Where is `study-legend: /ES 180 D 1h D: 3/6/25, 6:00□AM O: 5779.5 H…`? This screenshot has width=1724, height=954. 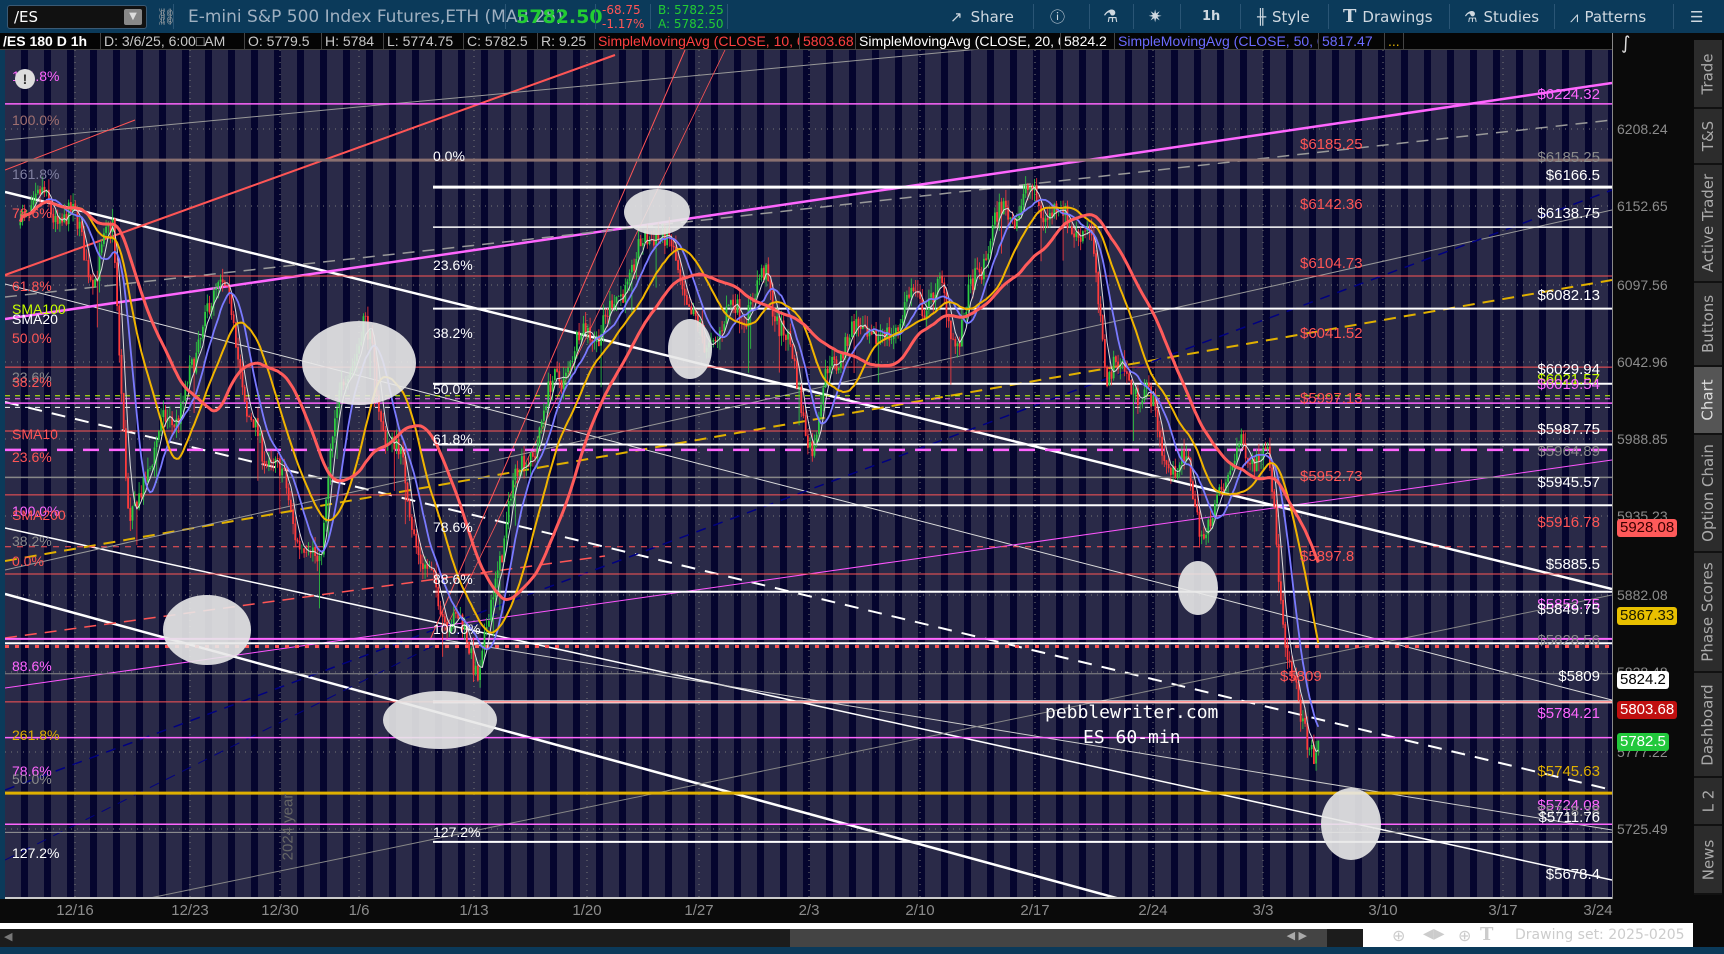 study-legend: /ES 180 D 1h D: 3/6/25, 6:00□AM O: 5779.5 H… is located at coordinates (806, 41).